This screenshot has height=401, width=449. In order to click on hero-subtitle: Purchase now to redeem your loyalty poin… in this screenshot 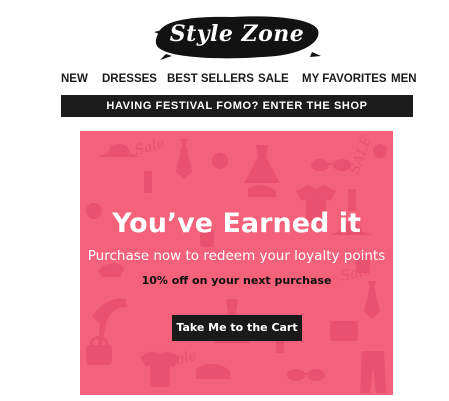, I will do `click(236, 256)`.